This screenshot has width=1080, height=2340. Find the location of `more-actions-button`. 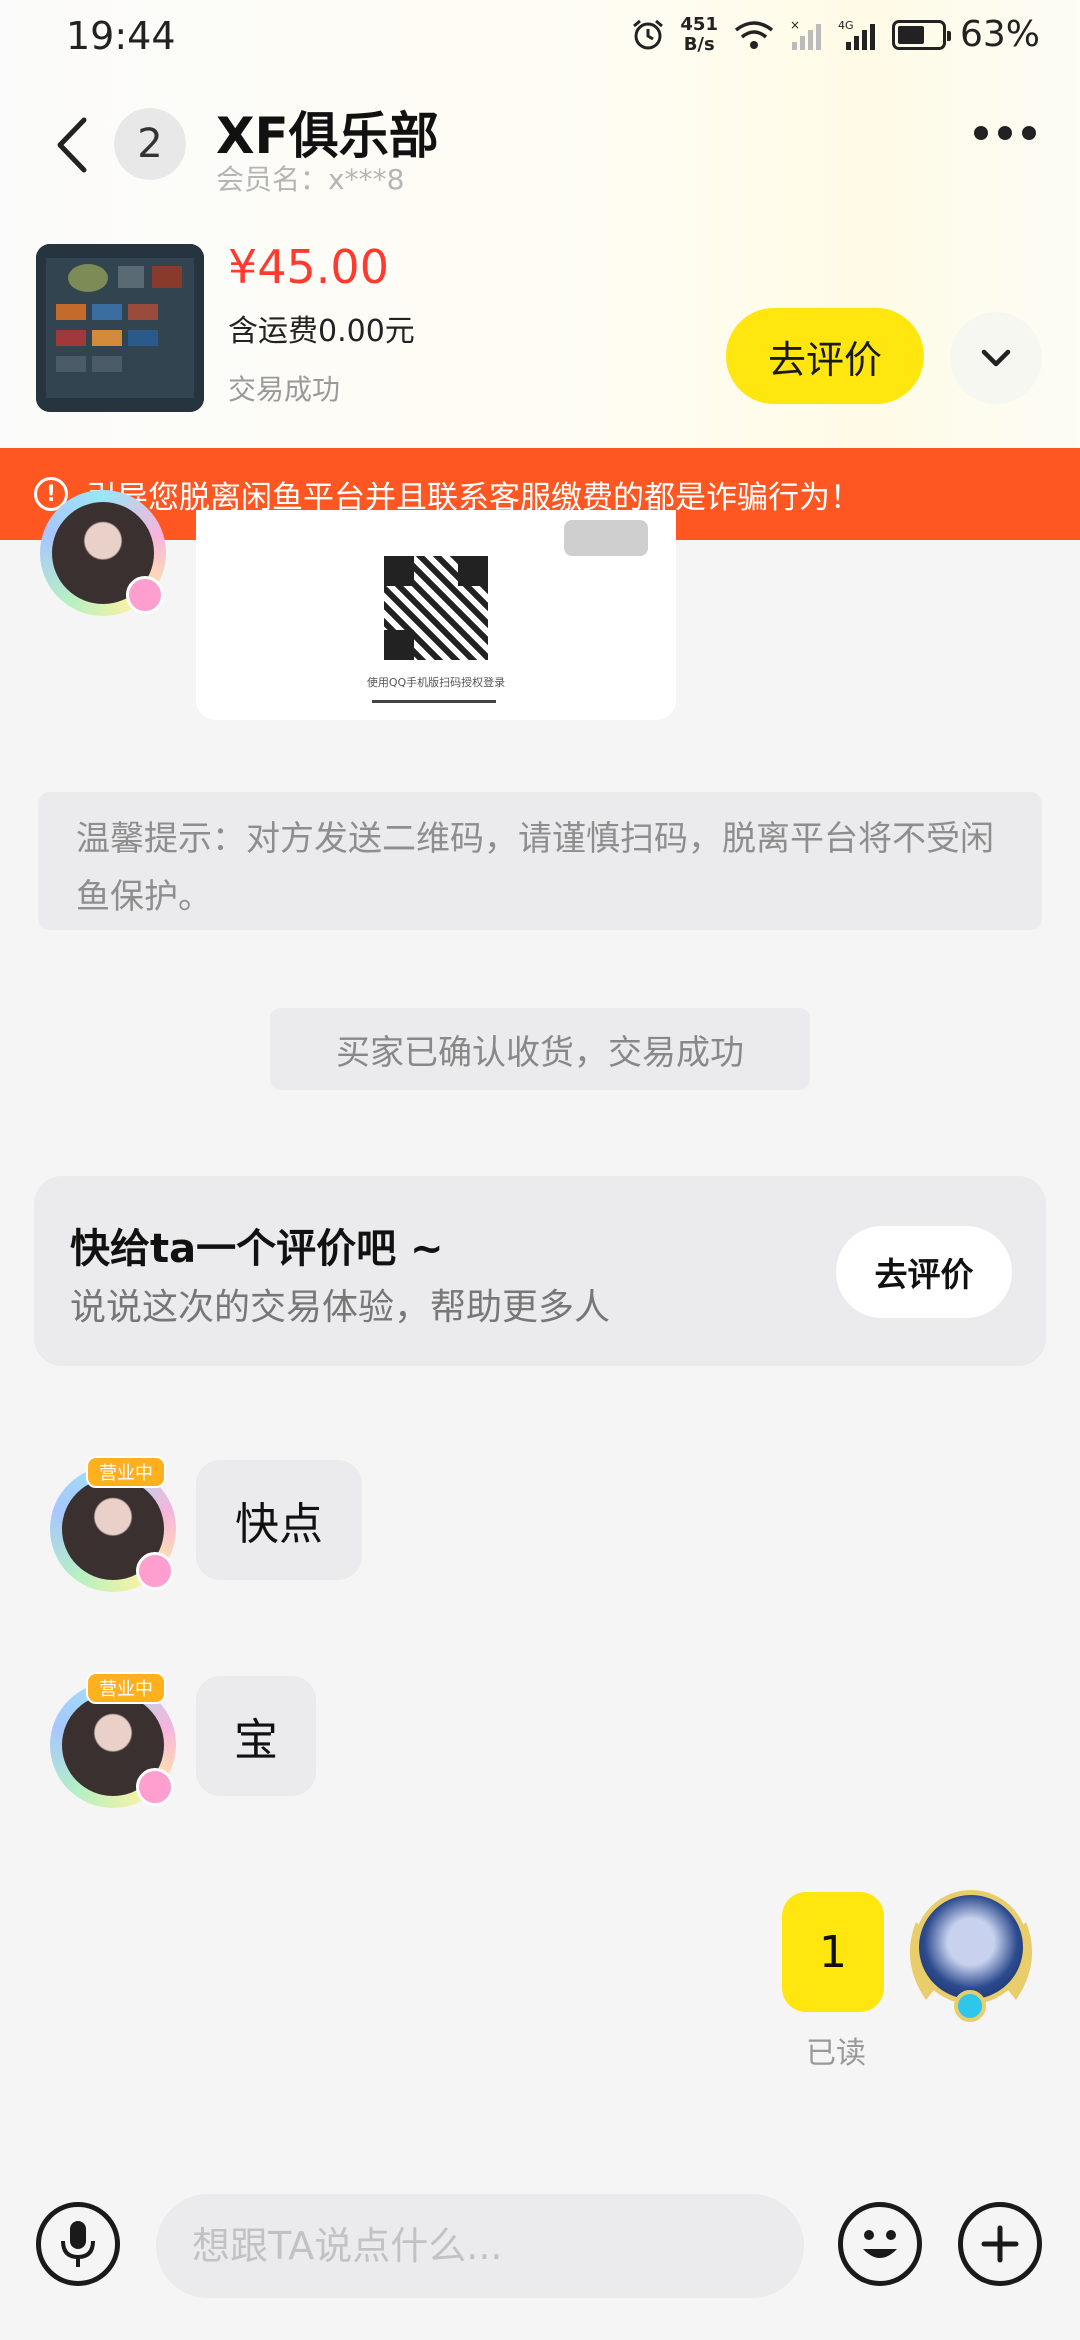

more-actions-button is located at coordinates (1000, 2244).